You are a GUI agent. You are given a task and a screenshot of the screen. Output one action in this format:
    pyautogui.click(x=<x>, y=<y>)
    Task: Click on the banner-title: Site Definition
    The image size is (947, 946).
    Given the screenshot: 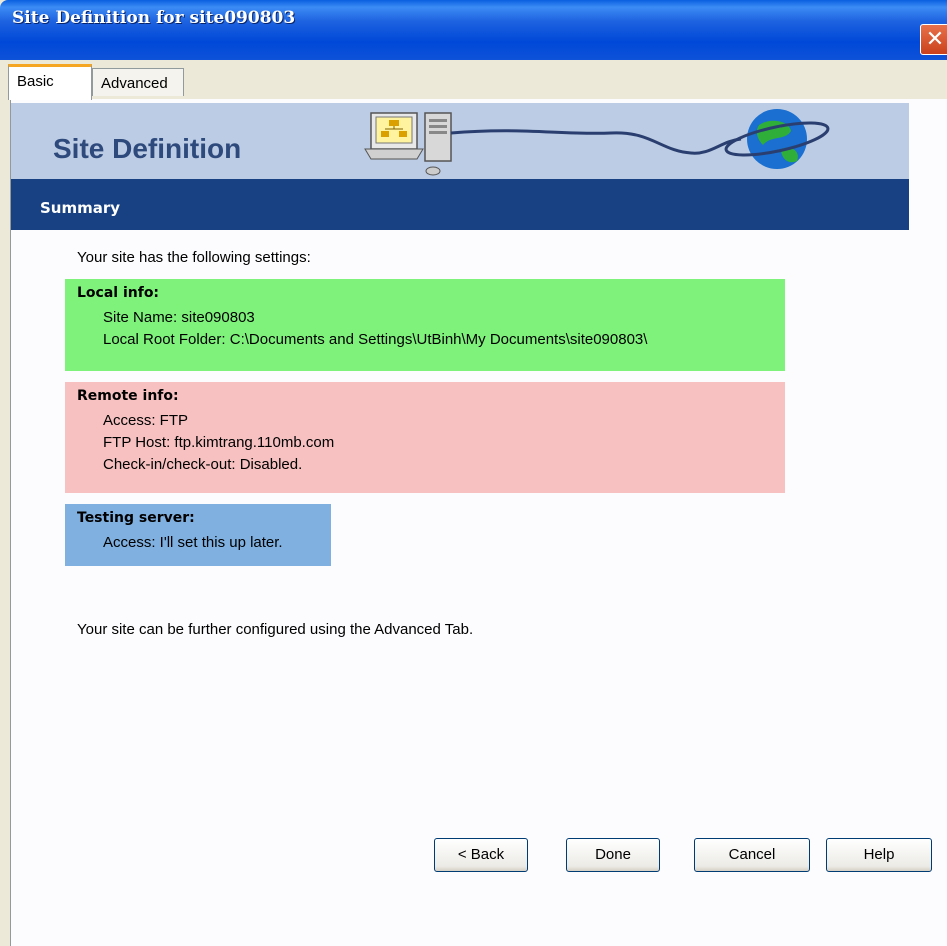 What is the action you would take?
    pyautogui.click(x=147, y=148)
    